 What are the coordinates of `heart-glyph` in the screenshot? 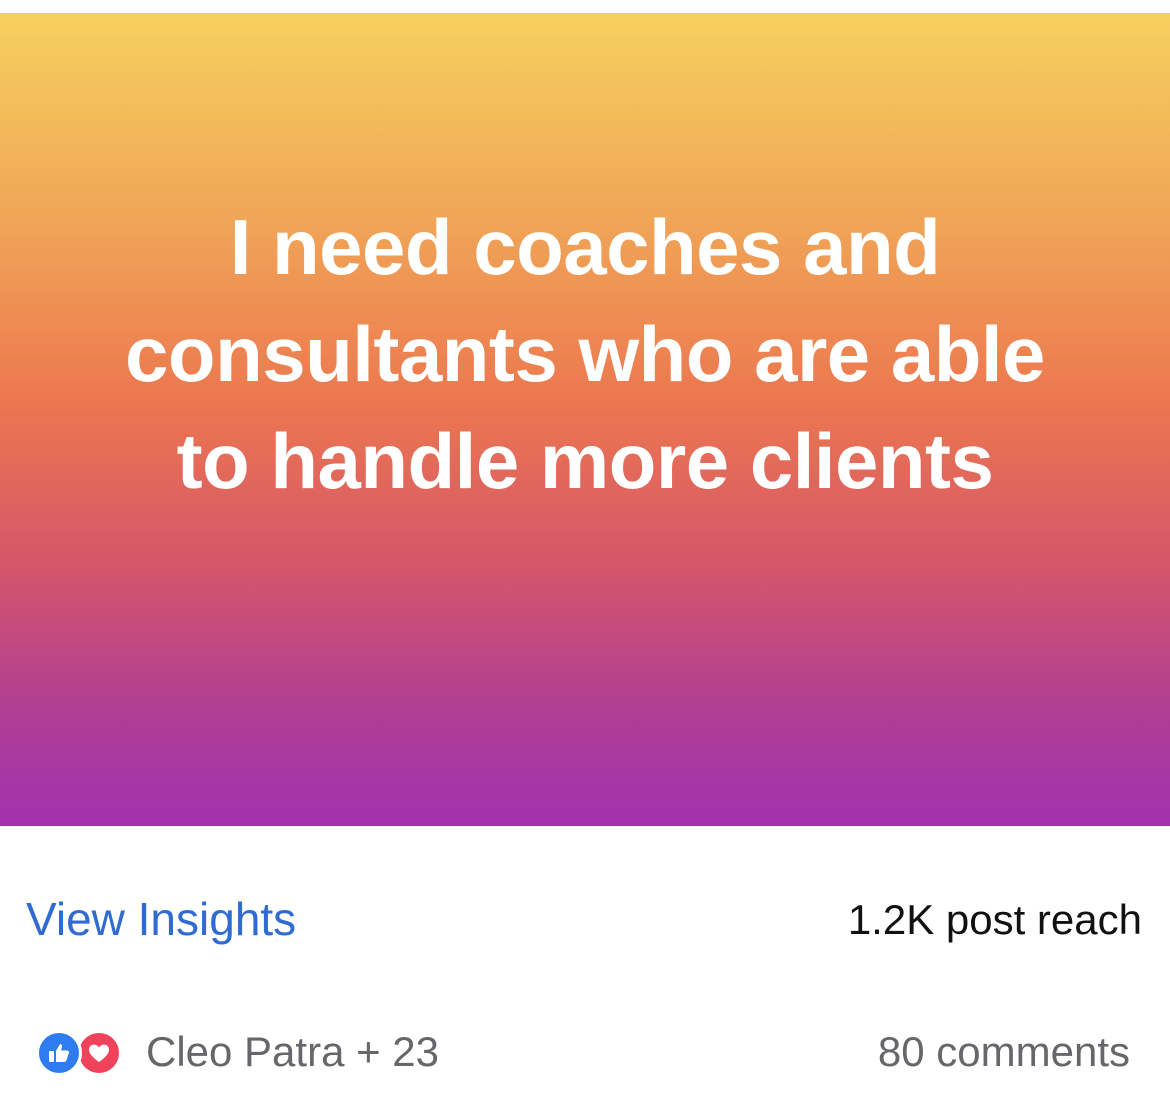 It's located at (99, 1053).